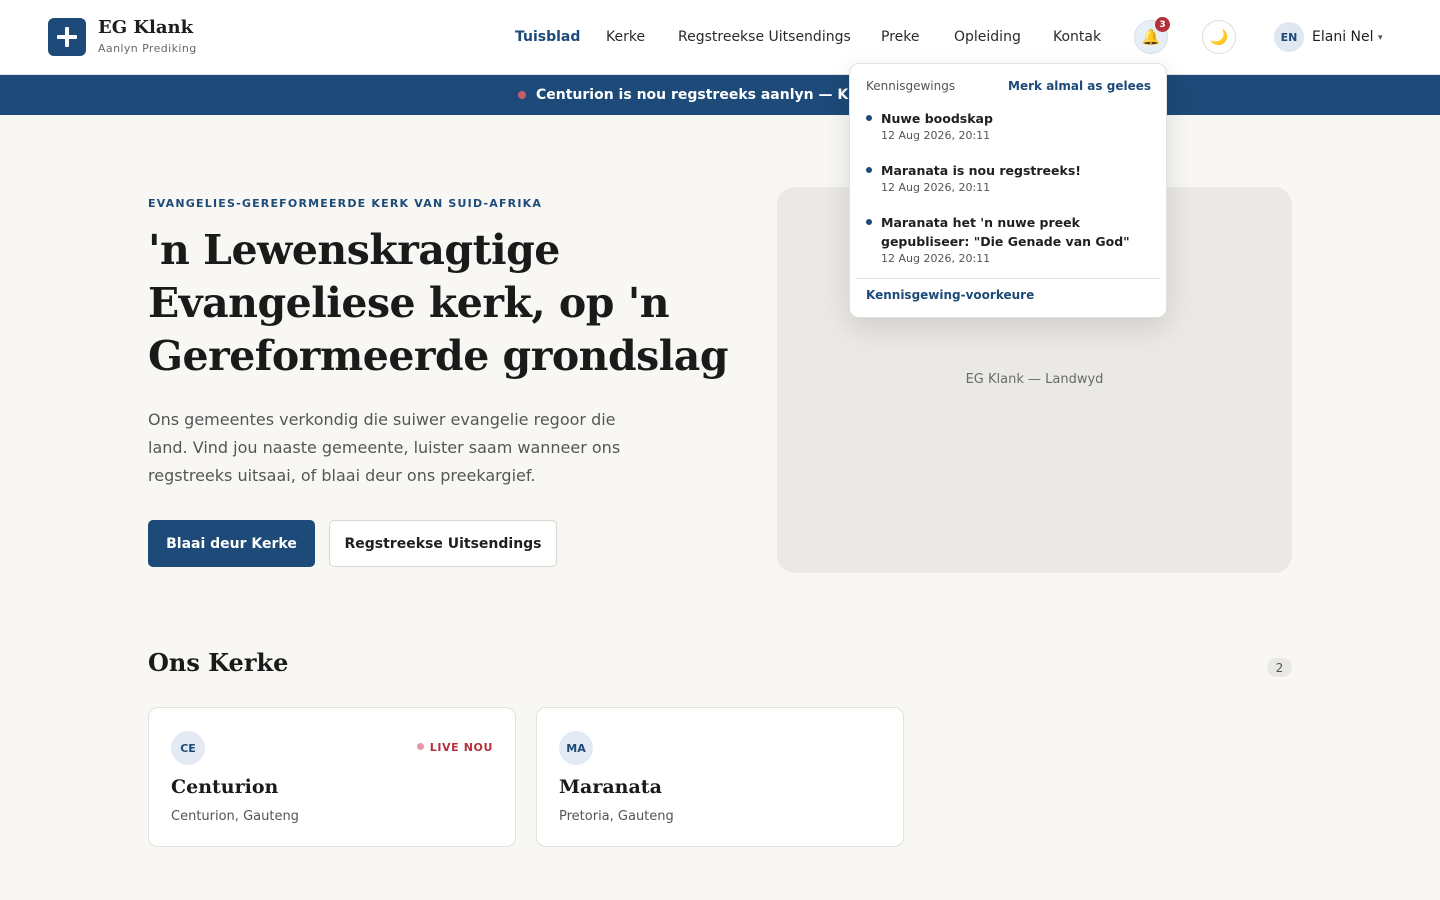 This screenshot has width=1440, height=900. Describe the element at coordinates (576, 748) in the screenshot. I see `church-initials-avatar: MA` at that location.